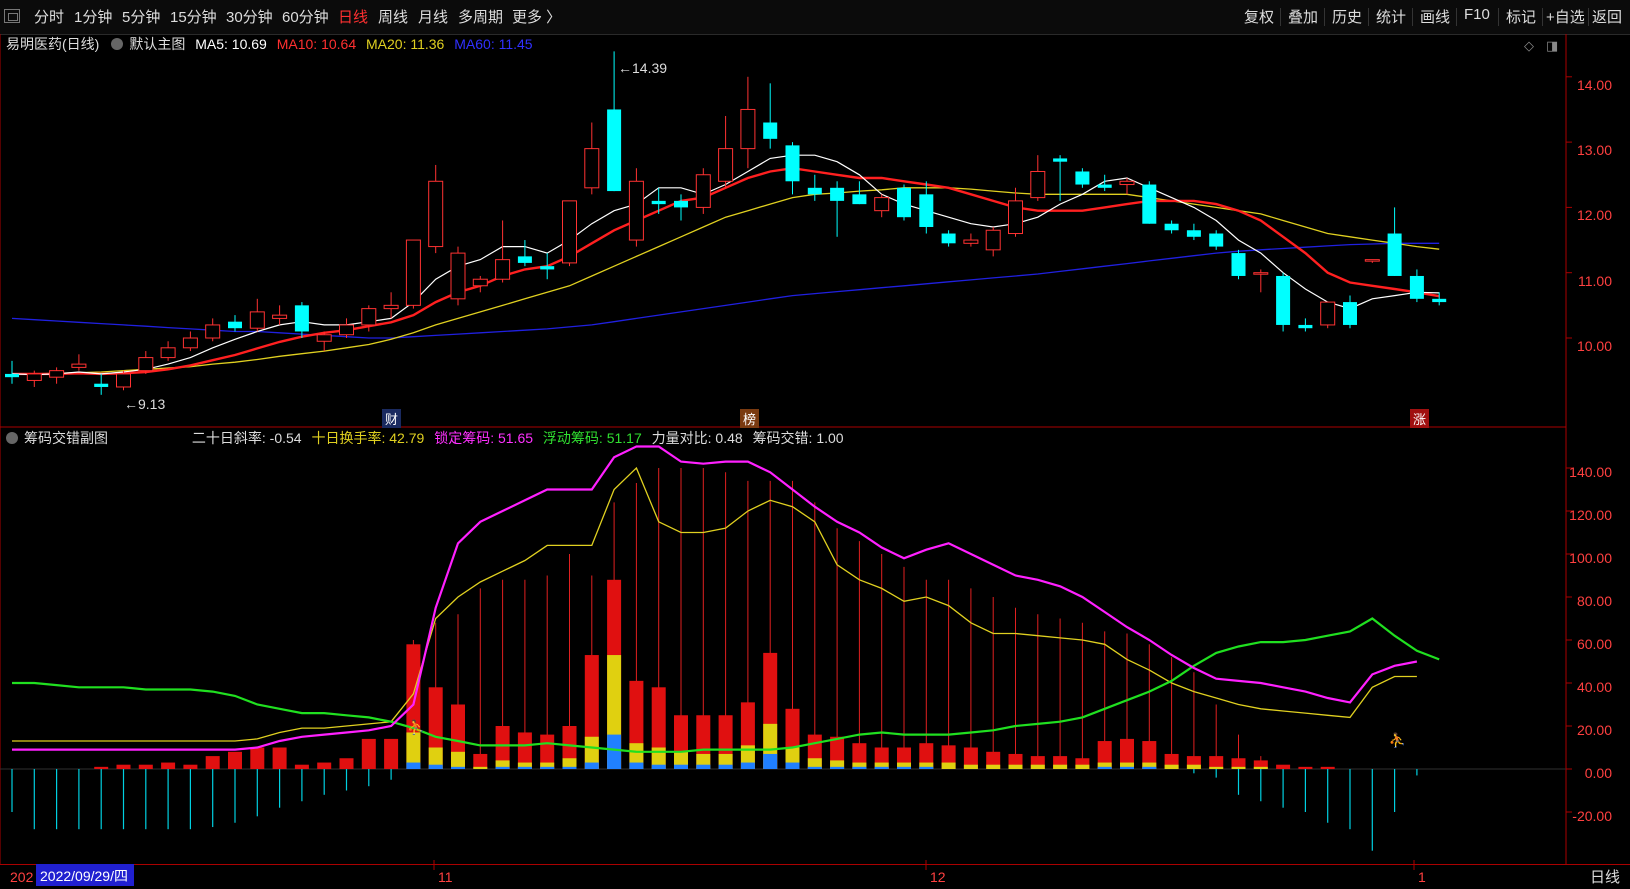  I want to click on sub-axis-label: 40.00, so click(1594, 687).